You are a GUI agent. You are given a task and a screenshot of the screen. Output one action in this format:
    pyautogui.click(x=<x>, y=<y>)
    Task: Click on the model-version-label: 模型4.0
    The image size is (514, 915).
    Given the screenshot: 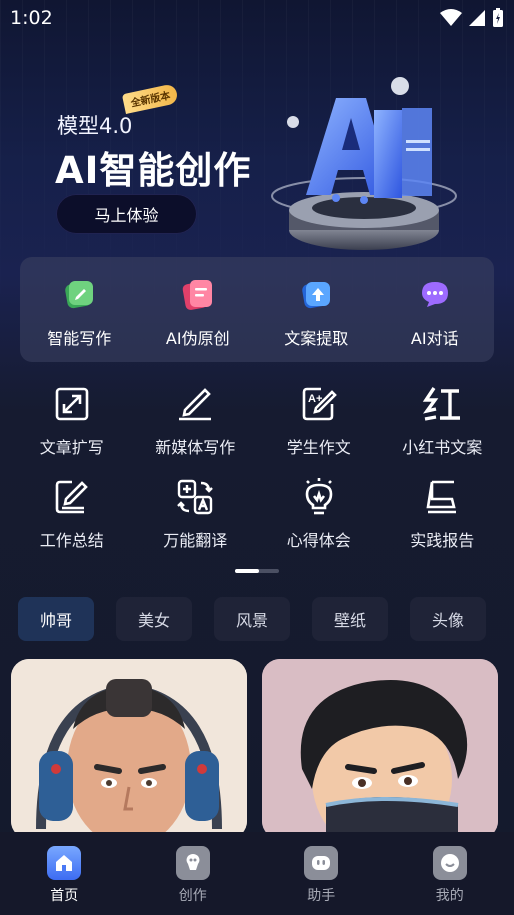 What is the action you would take?
    pyautogui.click(x=95, y=126)
    